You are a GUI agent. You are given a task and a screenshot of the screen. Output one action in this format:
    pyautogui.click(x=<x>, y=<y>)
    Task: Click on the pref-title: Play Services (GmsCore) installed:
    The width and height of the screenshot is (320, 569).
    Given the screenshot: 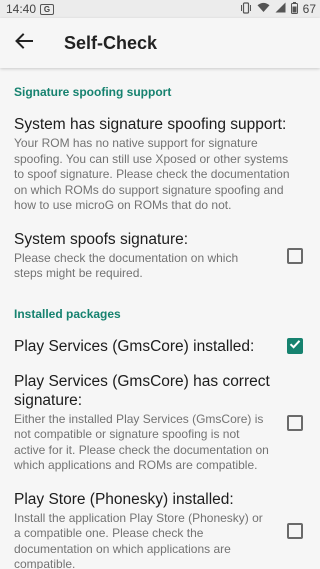 What is the action you would take?
    pyautogui.click(x=134, y=346)
    